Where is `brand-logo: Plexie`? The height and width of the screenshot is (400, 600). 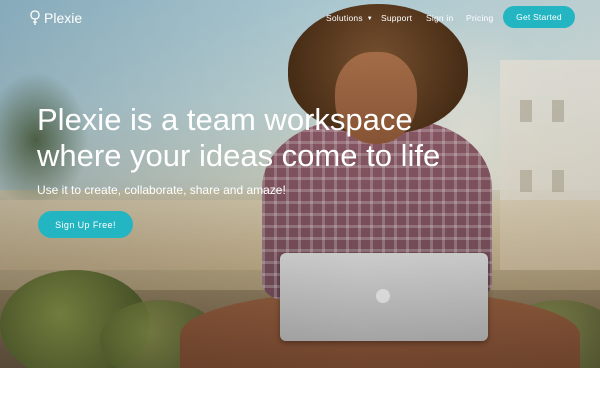
brand-logo: Plexie is located at coordinates (56, 18).